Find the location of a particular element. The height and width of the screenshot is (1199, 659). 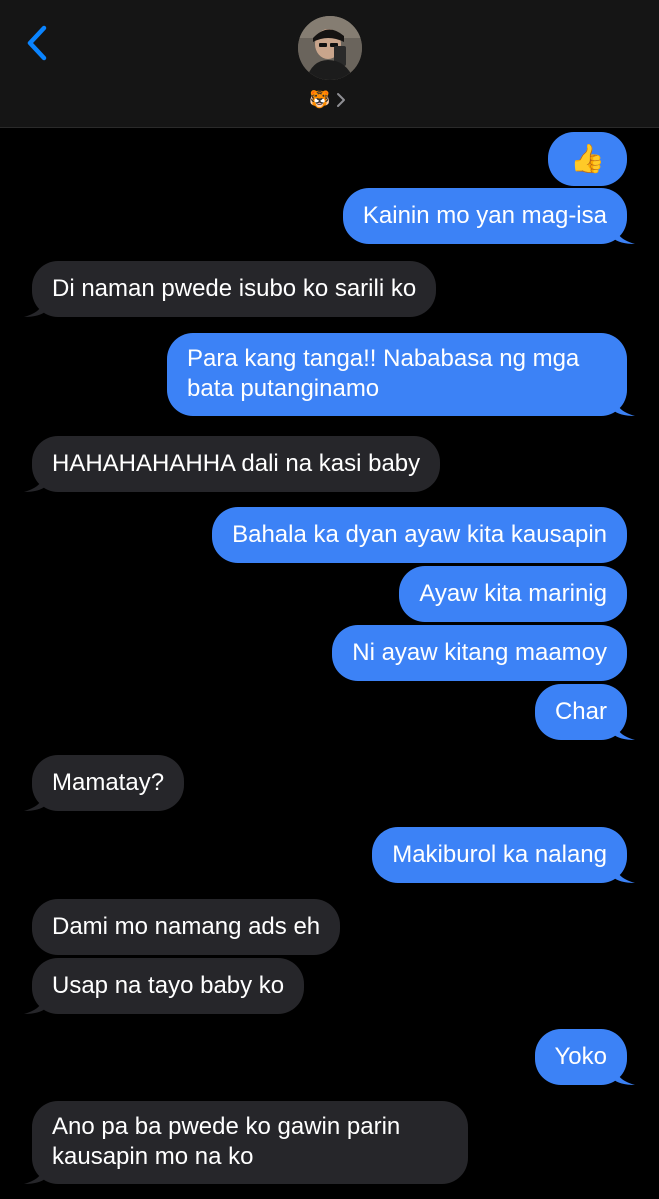

chevron-left-icon is located at coordinates (37, 43).